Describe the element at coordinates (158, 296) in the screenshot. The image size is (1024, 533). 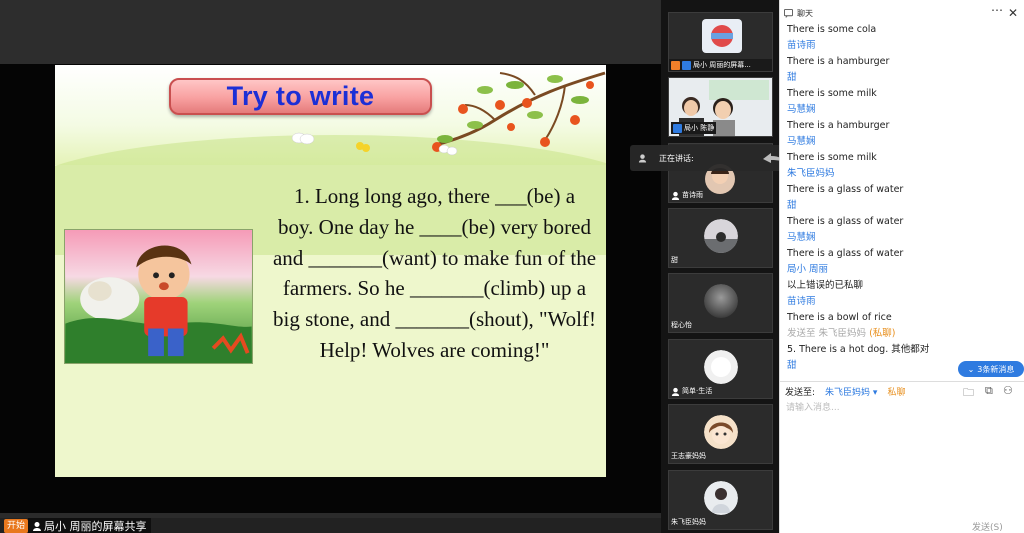
I see `boy-illustration` at that location.